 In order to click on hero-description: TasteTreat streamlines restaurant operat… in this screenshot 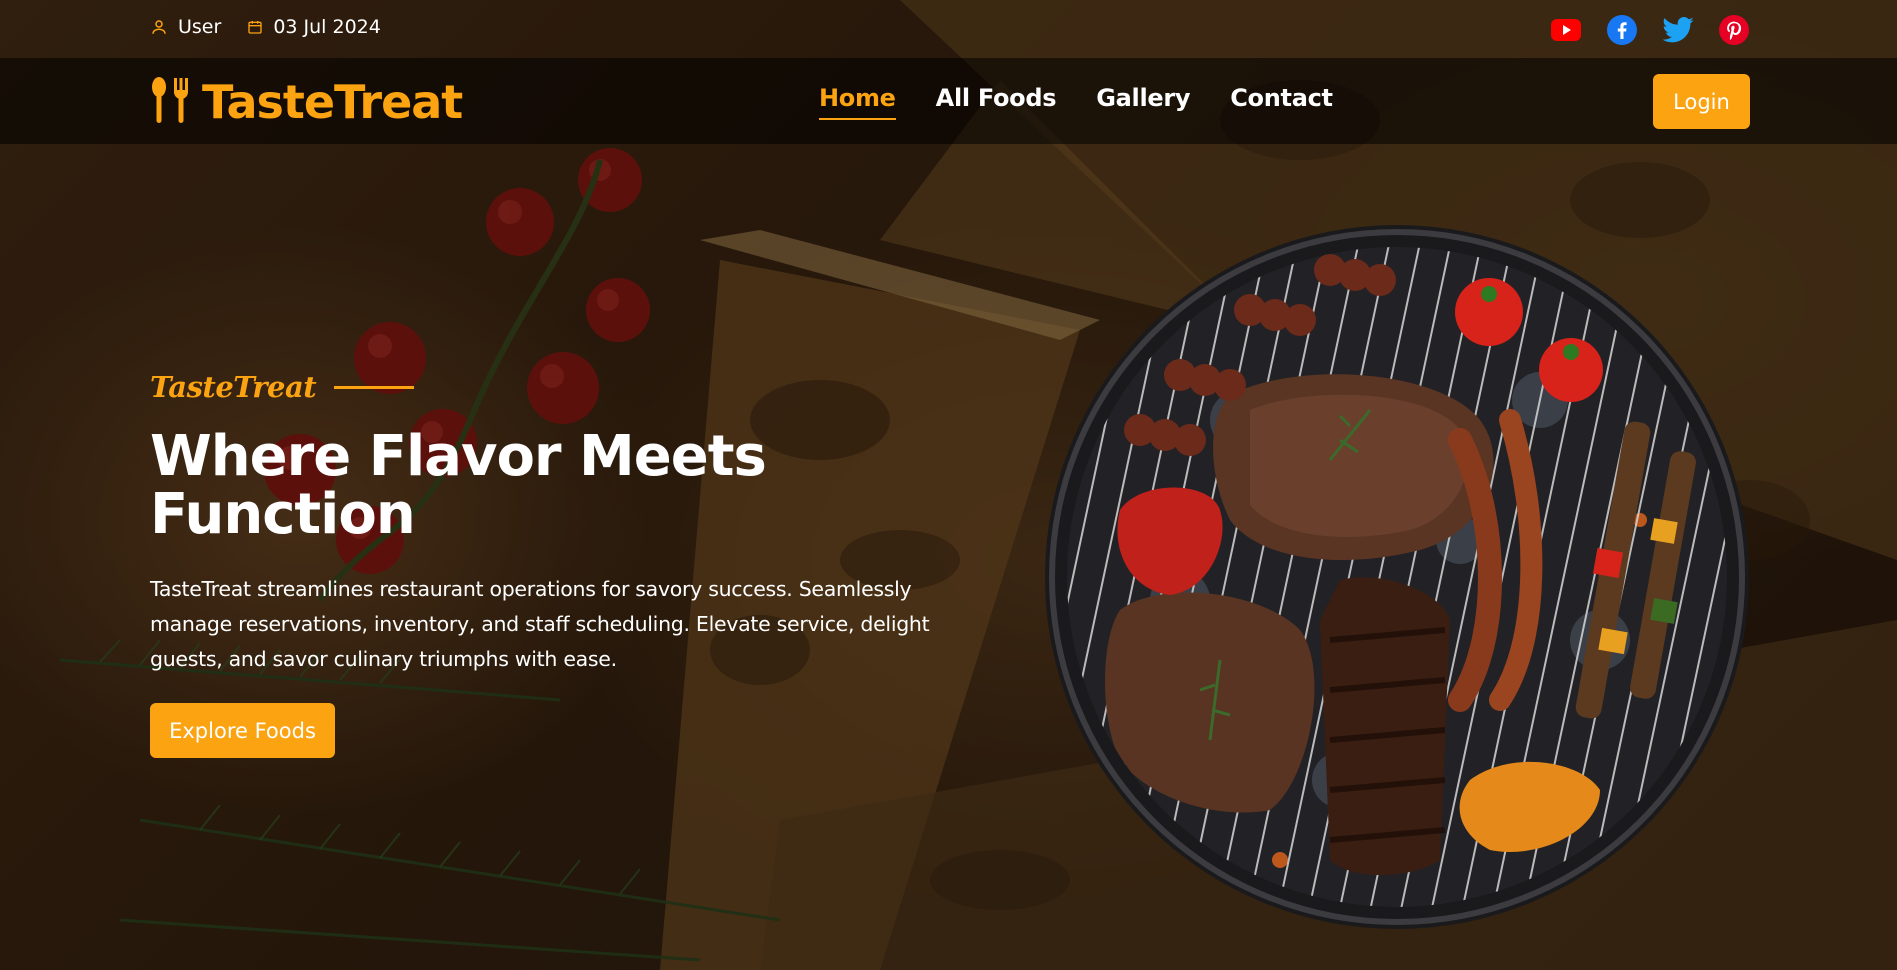, I will do `click(540, 624)`.